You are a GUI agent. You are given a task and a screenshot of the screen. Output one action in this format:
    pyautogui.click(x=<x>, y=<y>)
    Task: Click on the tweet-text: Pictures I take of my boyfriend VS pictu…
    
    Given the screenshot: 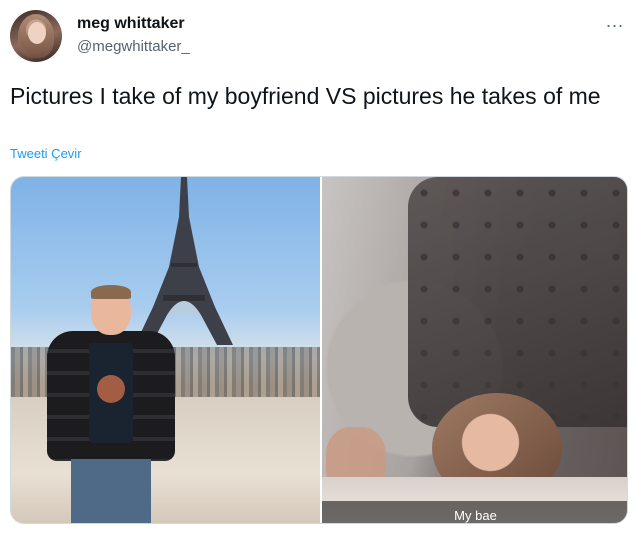 What is the action you would take?
    pyautogui.click(x=305, y=96)
    